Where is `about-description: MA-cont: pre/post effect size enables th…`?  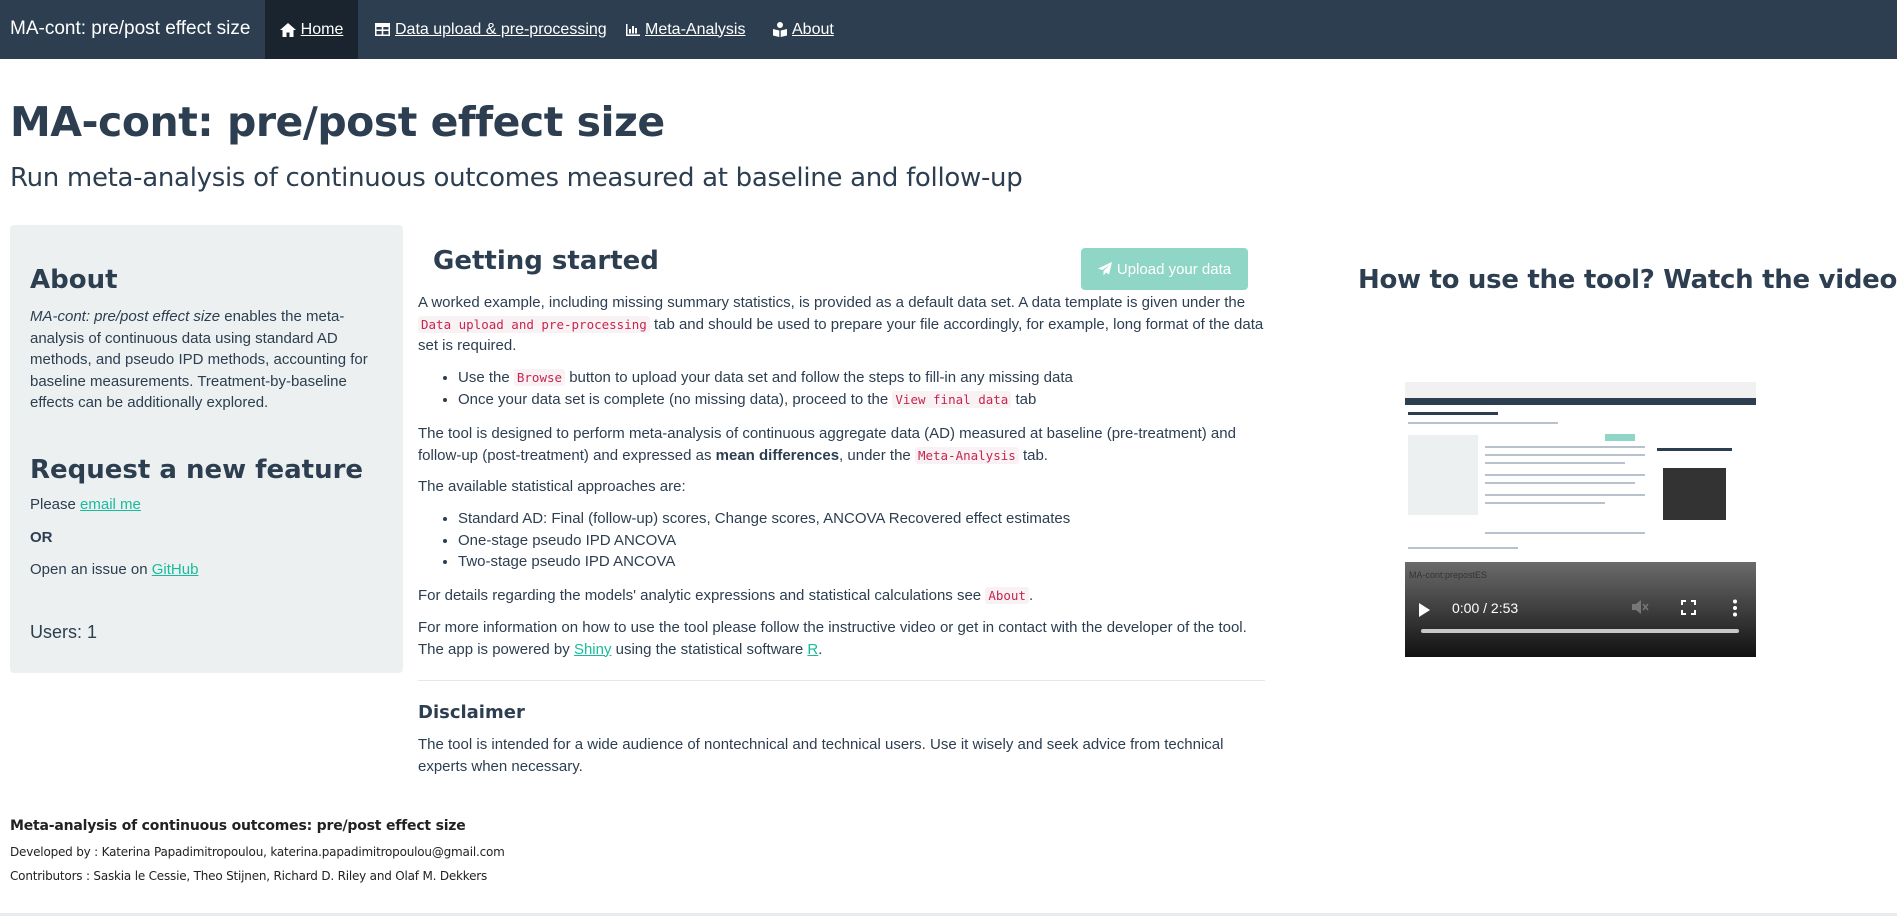 about-description: MA-cont: pre/post effect size enables th… is located at coordinates (207, 360).